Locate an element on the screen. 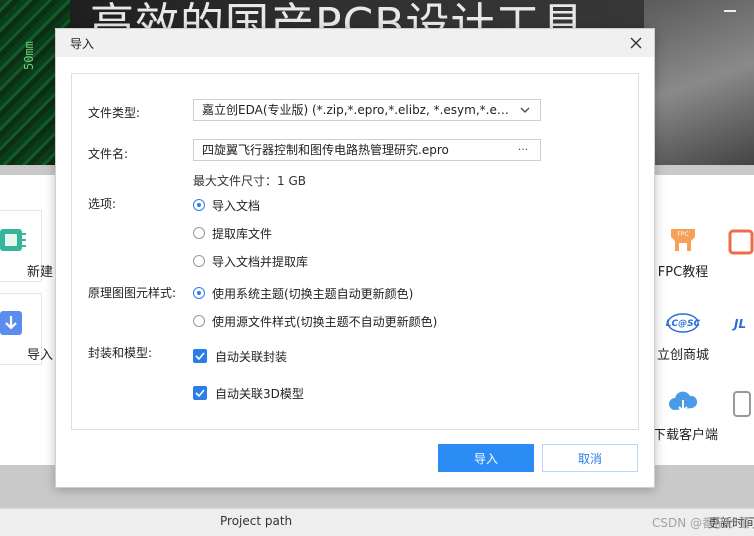 The width and height of the screenshot is (754, 536). close-button is located at coordinates (636, 43).